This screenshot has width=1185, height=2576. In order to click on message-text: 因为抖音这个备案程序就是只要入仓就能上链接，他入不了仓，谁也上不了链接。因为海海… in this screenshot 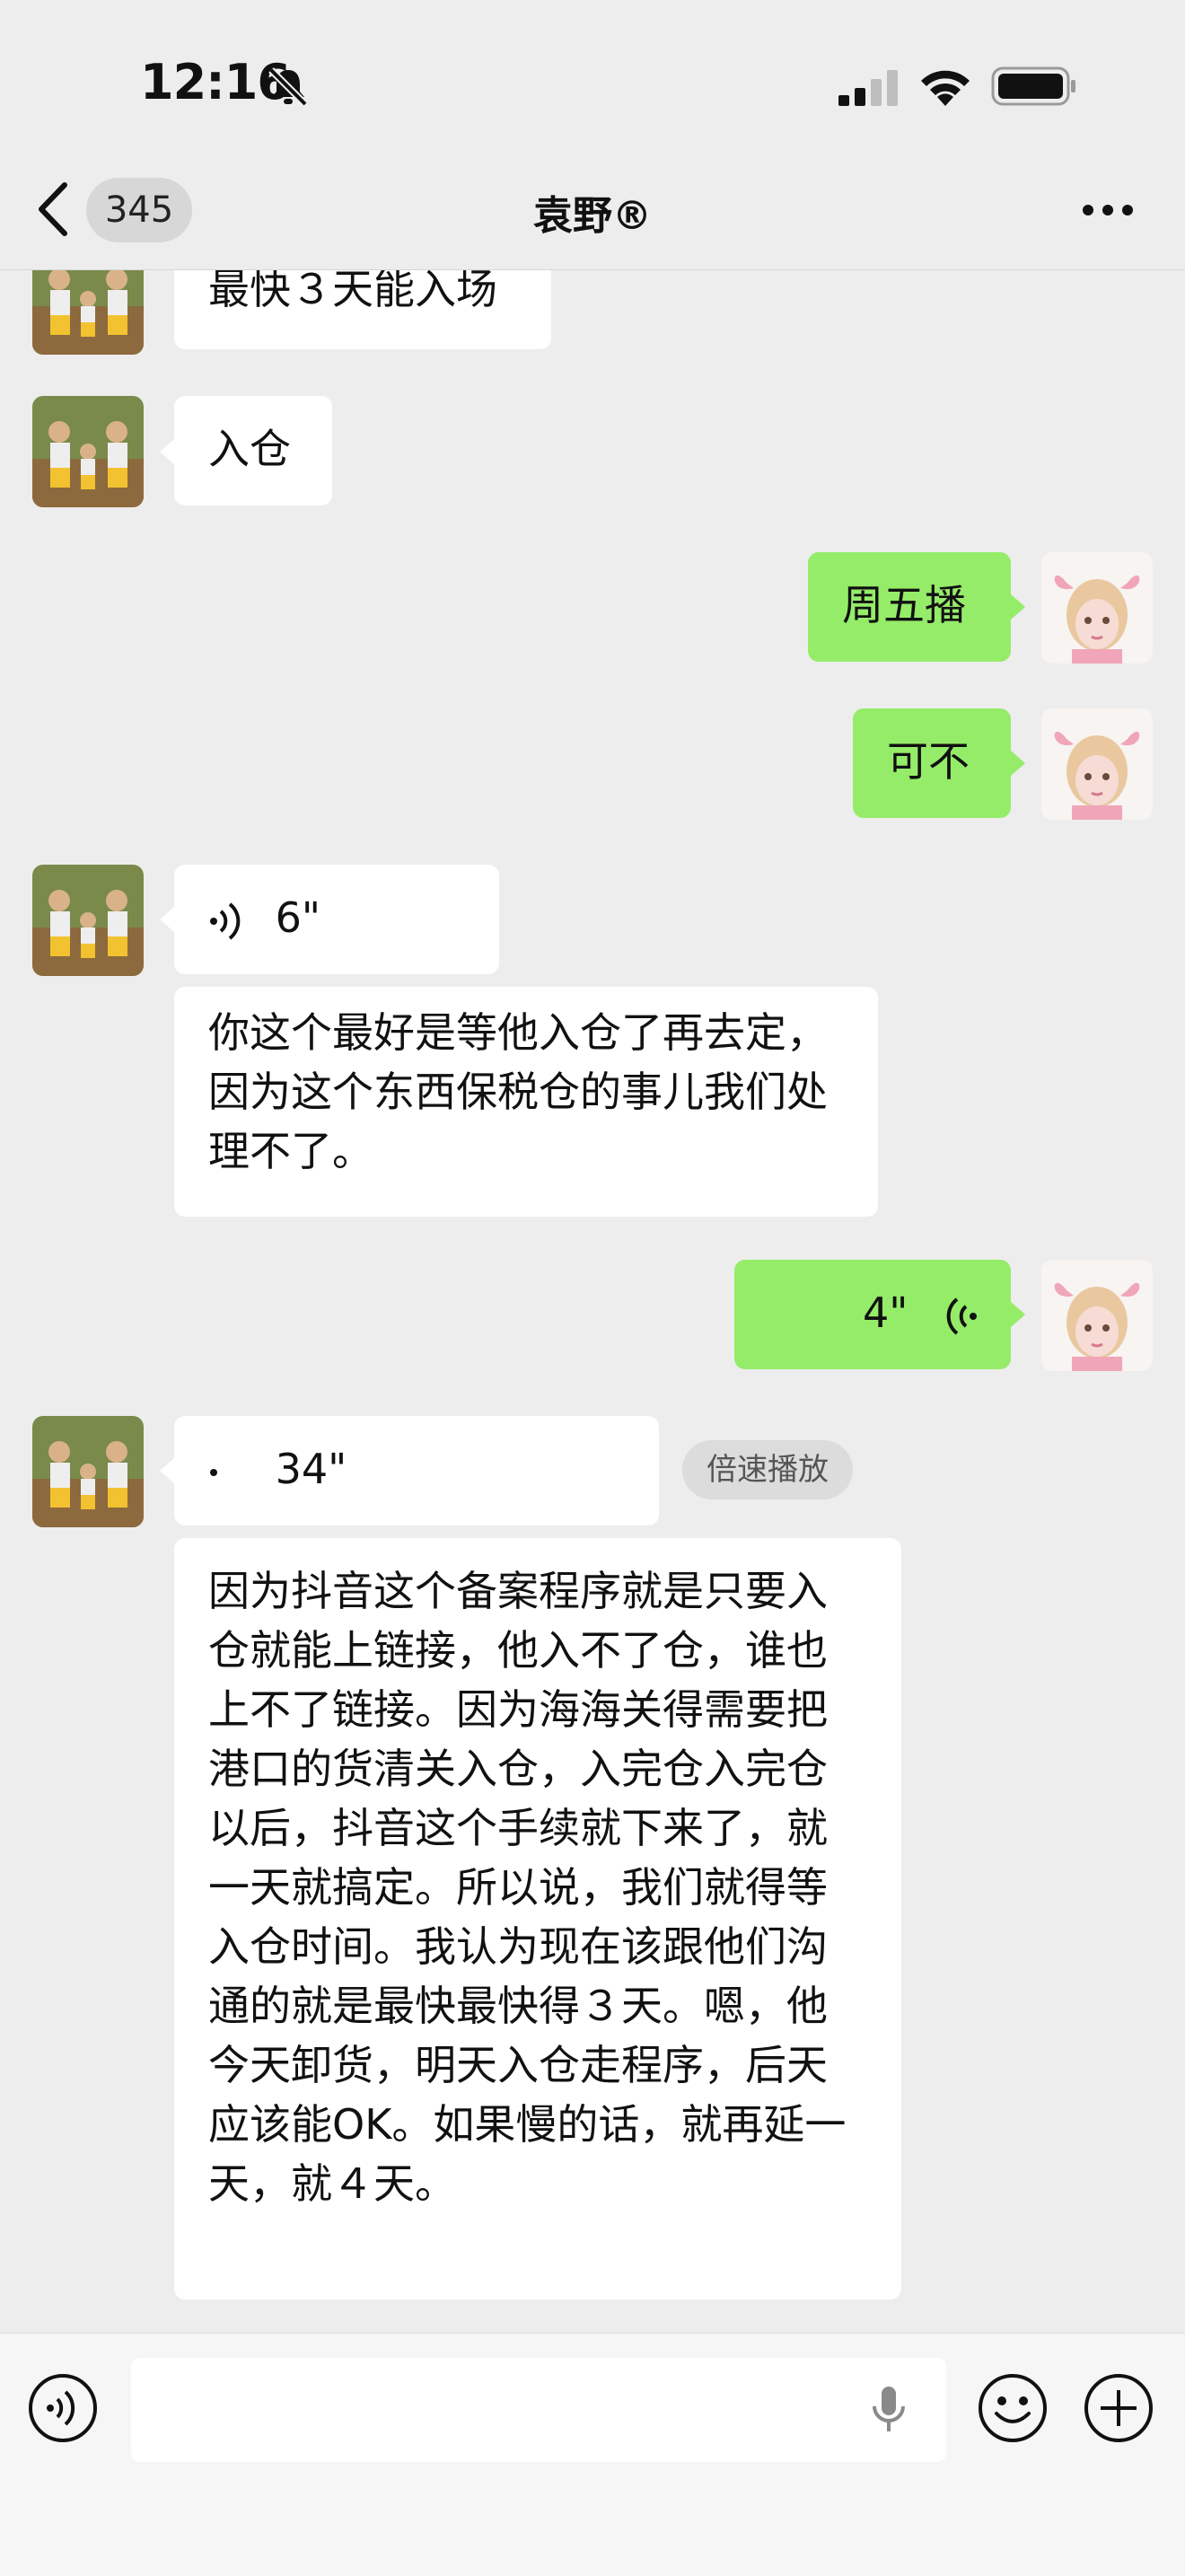, I will do `click(527, 1888)`.